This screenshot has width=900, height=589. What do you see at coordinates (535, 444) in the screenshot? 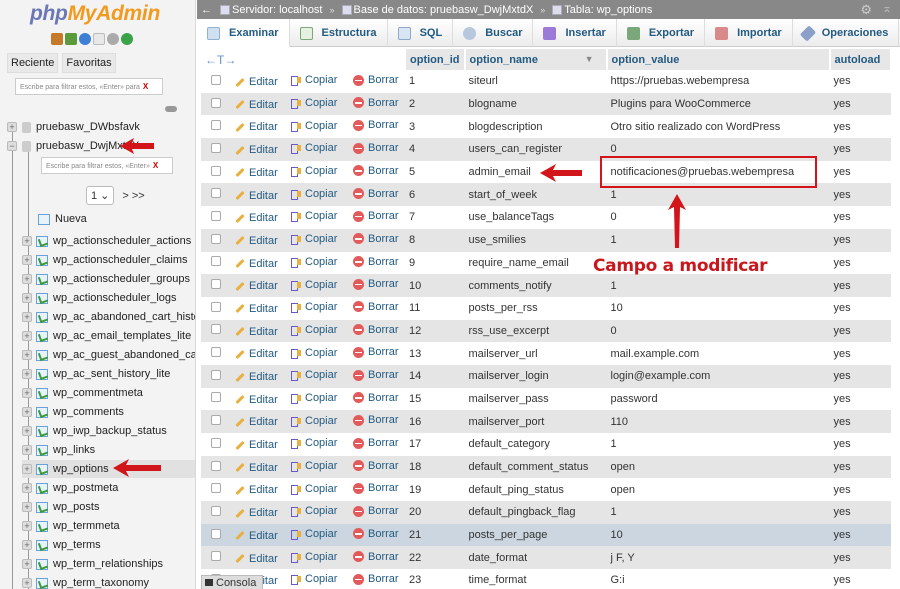
I see `option-name-cell: default_category` at bounding box center [535, 444].